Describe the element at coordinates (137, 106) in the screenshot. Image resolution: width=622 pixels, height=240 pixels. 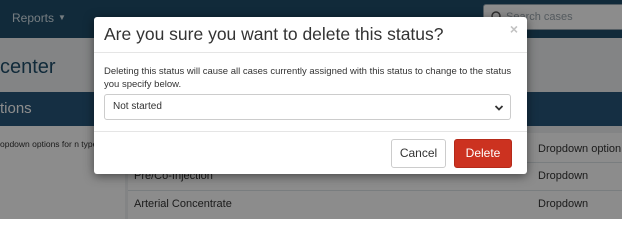
I see `selected-status: Not started` at that location.